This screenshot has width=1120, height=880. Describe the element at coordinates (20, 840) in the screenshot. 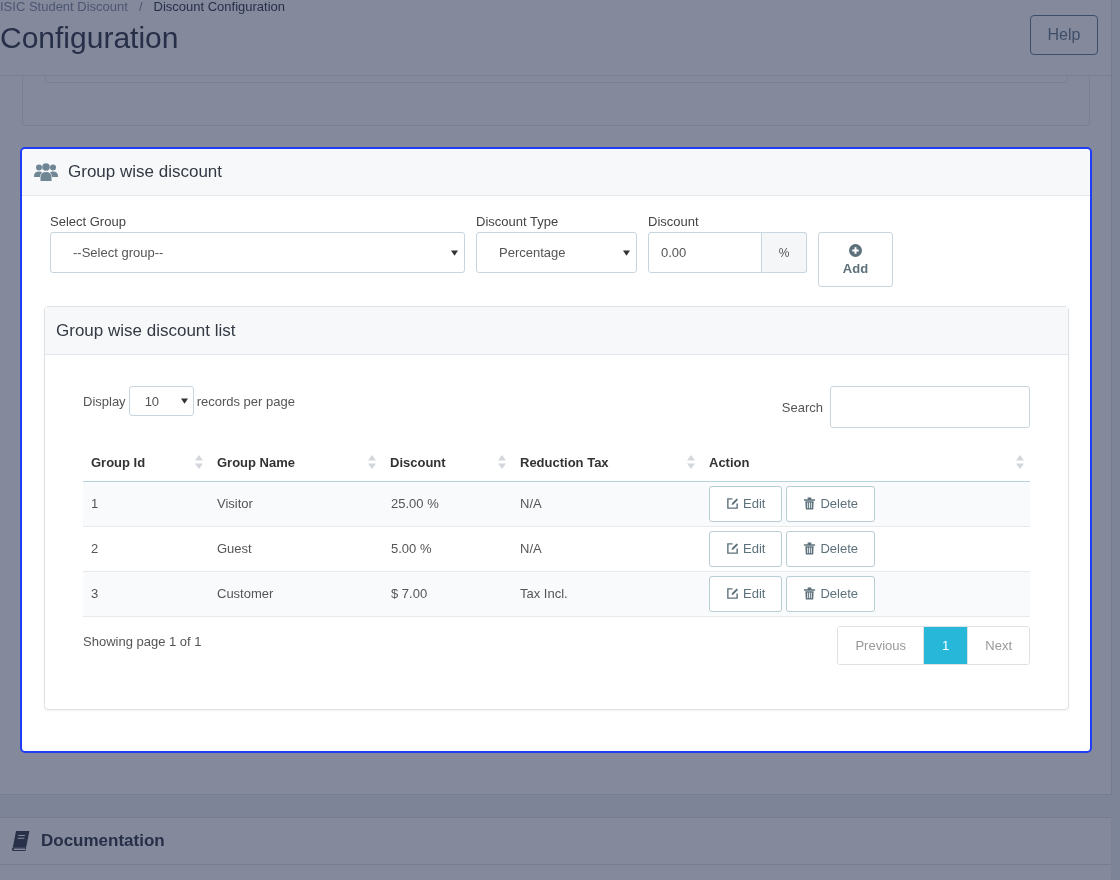

I see `book-icon` at that location.